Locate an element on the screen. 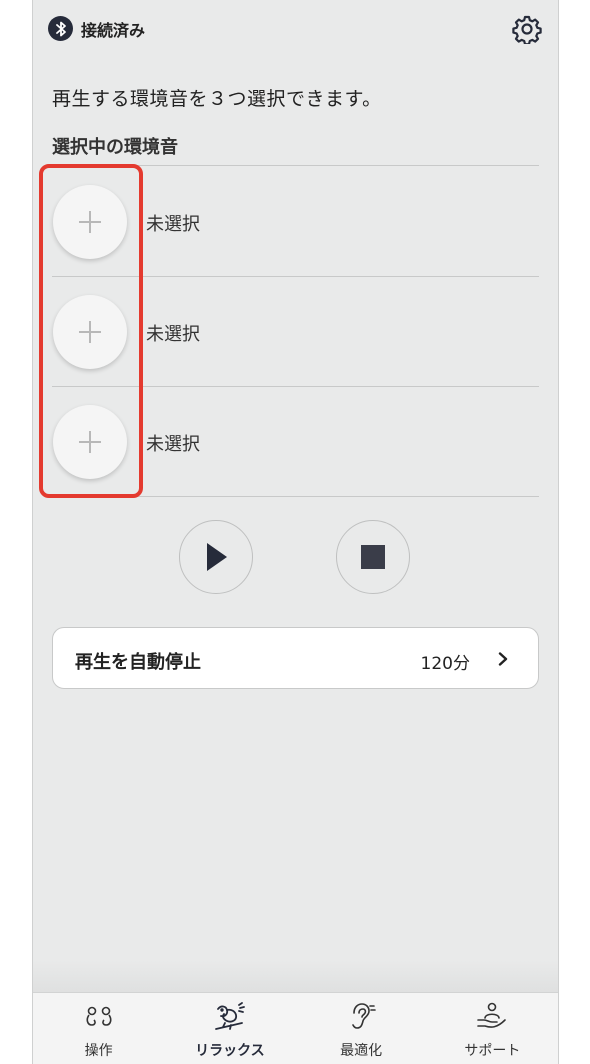 The height and width of the screenshot is (1064, 590). sound-slot-3: 未選択 is located at coordinates (295, 442).